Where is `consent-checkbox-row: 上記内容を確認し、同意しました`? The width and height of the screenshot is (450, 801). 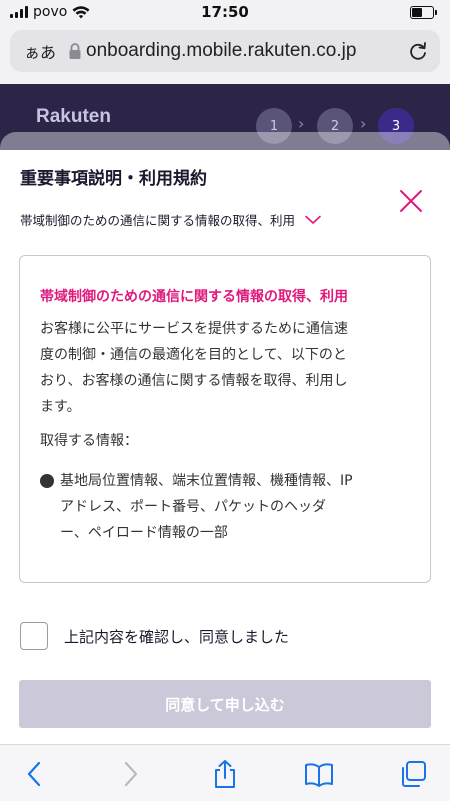 consent-checkbox-row: 上記内容を確認し、同意しました is located at coordinates (154, 636).